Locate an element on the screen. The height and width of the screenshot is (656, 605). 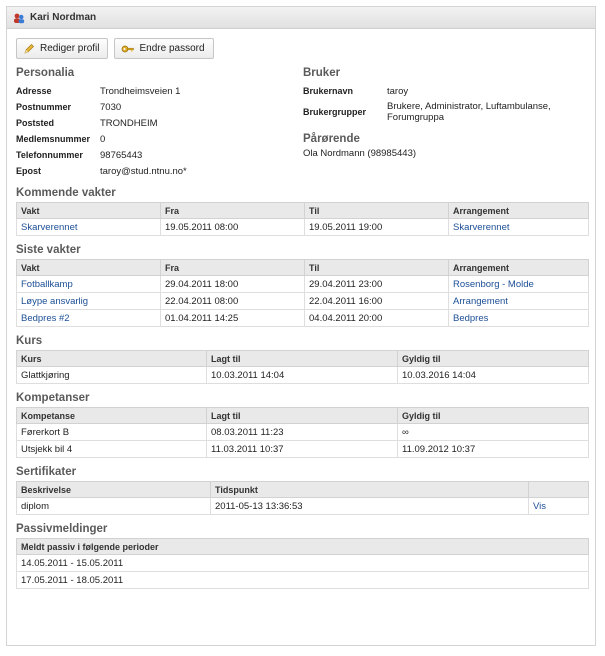
arrangement-link: Skarverennet is located at coordinates (481, 227).